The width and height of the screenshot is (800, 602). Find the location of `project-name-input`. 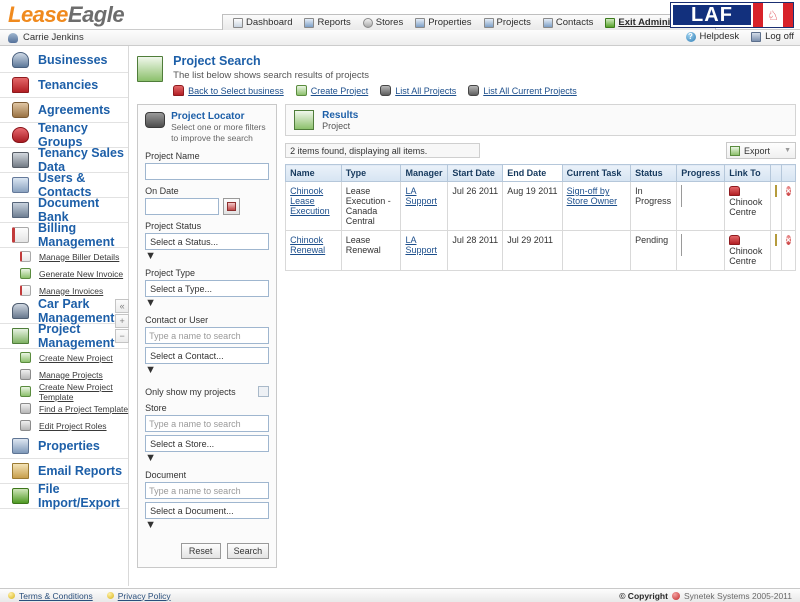

project-name-input is located at coordinates (207, 172).